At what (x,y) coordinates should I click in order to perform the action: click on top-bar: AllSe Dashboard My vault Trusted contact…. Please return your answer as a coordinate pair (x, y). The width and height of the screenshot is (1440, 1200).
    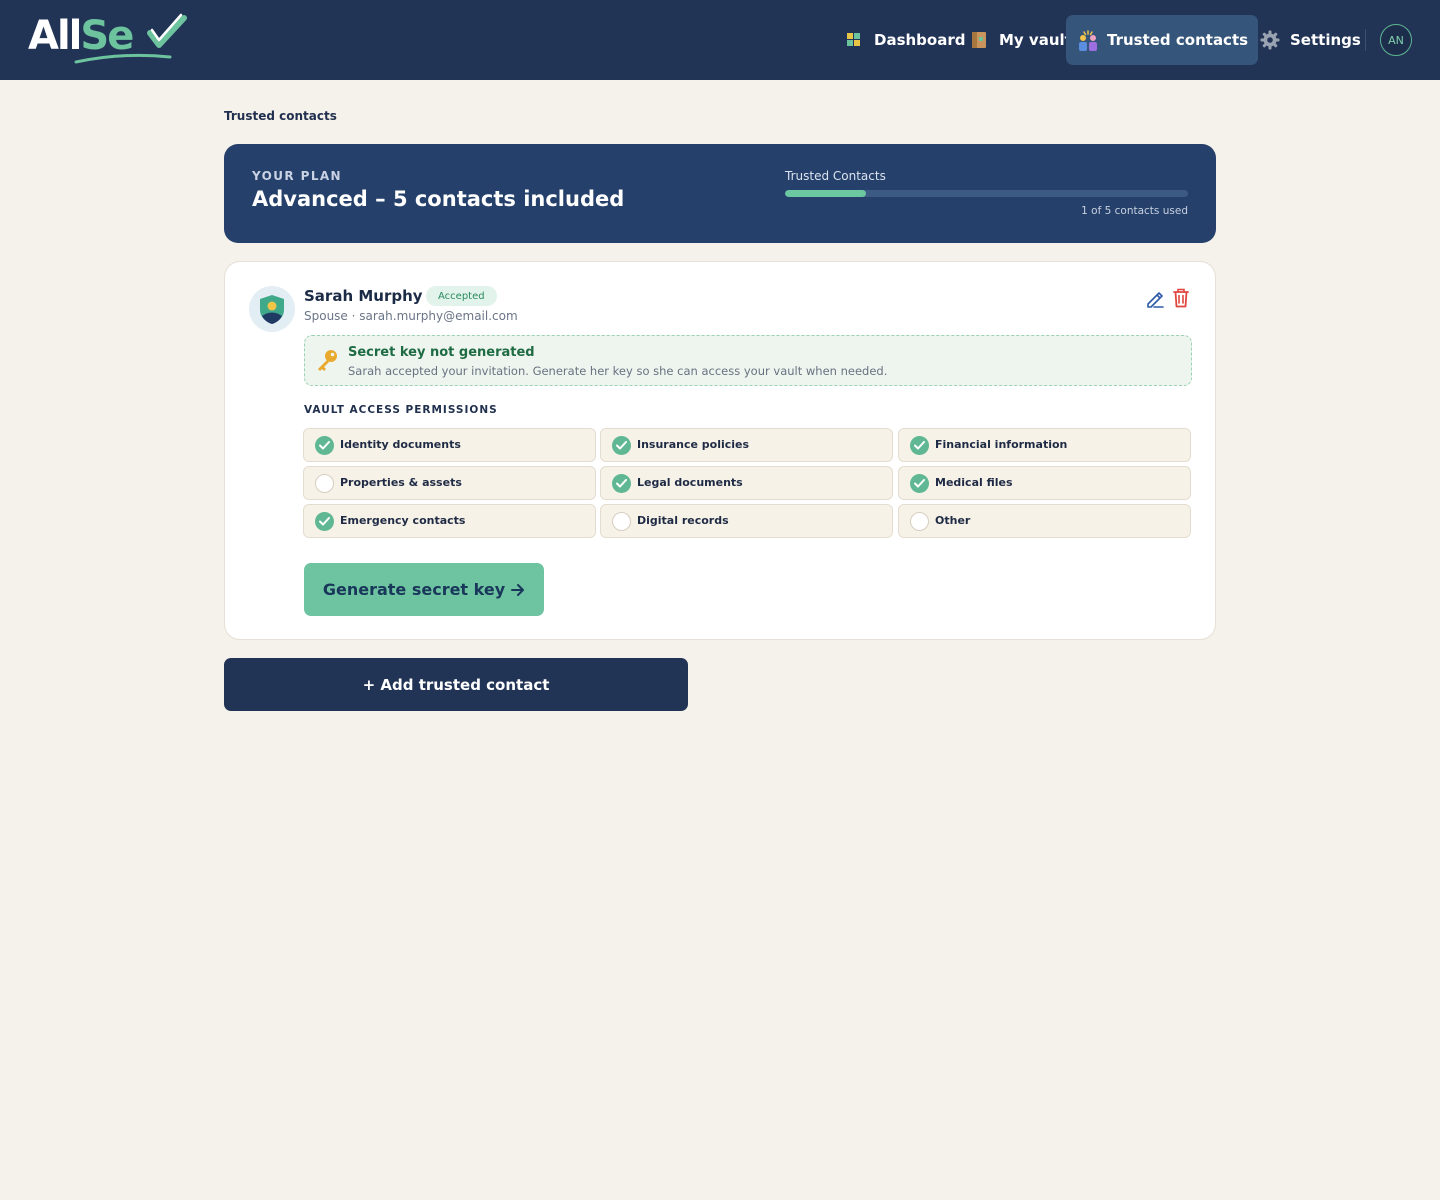
    Looking at the image, I should click on (720, 40).